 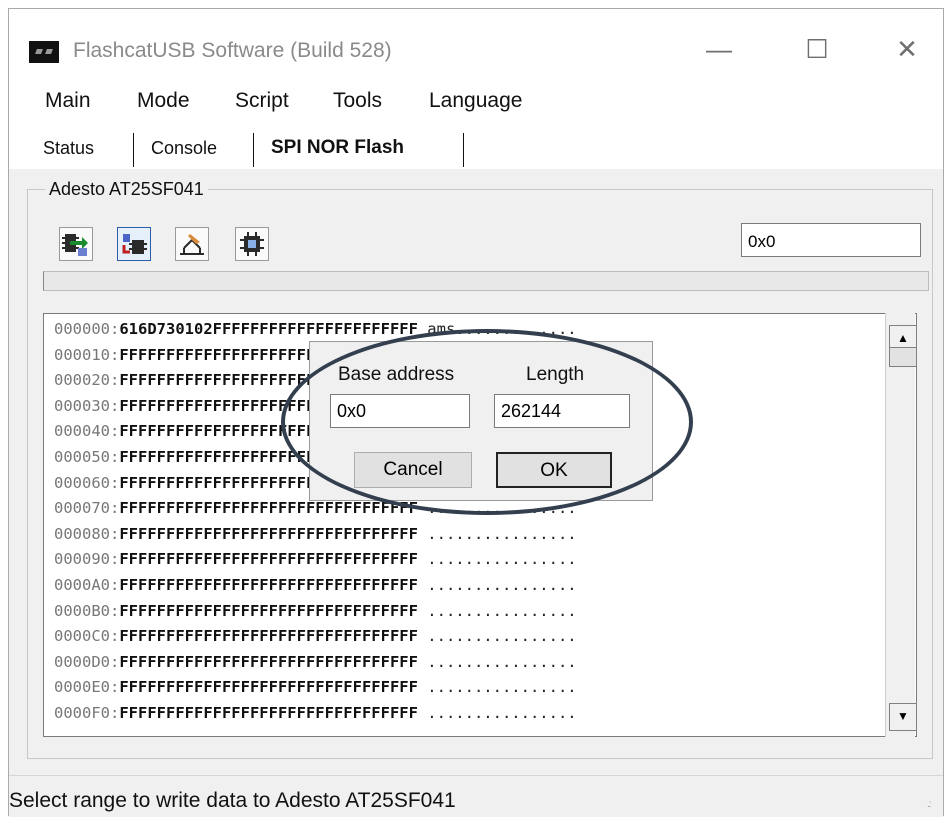 What do you see at coordinates (262, 101) in the screenshot?
I see `menu-script: Script` at bounding box center [262, 101].